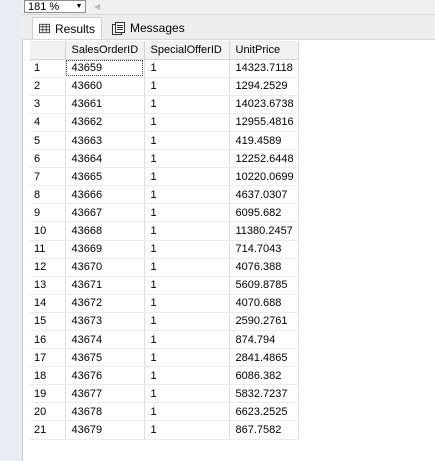  What do you see at coordinates (48, 340) in the screenshot?
I see `row-number: 16` at bounding box center [48, 340].